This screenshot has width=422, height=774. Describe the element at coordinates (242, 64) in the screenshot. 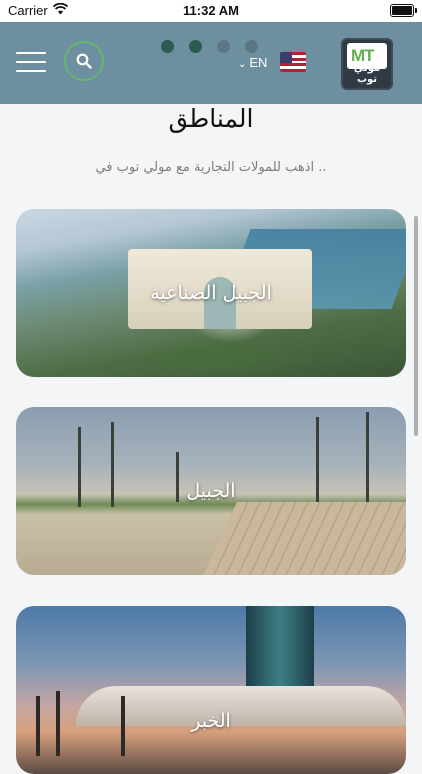

I see `chevron-down-icon: ⌄` at that location.